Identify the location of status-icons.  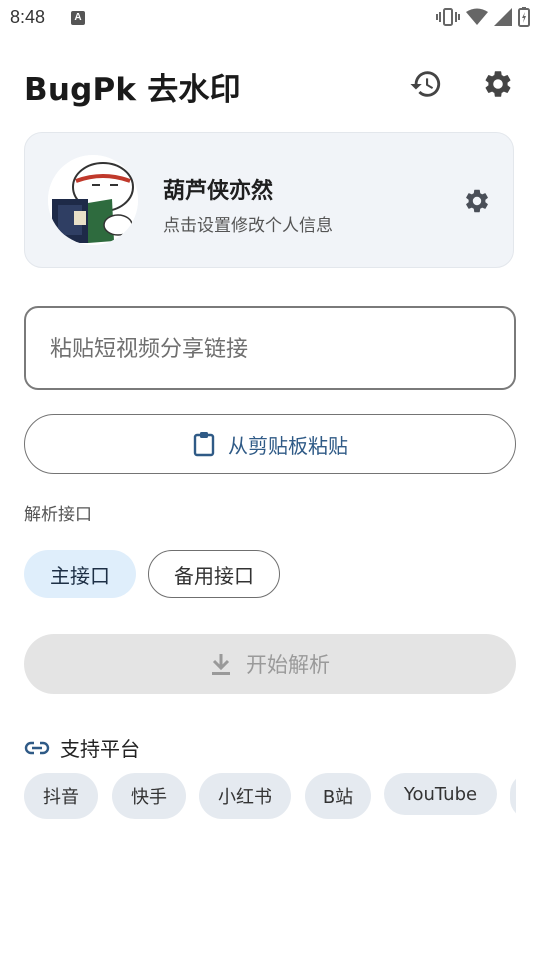
(483, 17).